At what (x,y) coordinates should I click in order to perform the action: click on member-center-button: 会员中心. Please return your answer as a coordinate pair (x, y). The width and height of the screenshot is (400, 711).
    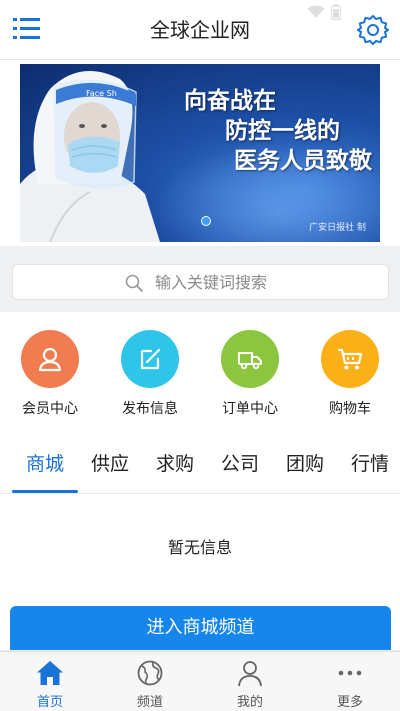
    Looking at the image, I should click on (50, 374).